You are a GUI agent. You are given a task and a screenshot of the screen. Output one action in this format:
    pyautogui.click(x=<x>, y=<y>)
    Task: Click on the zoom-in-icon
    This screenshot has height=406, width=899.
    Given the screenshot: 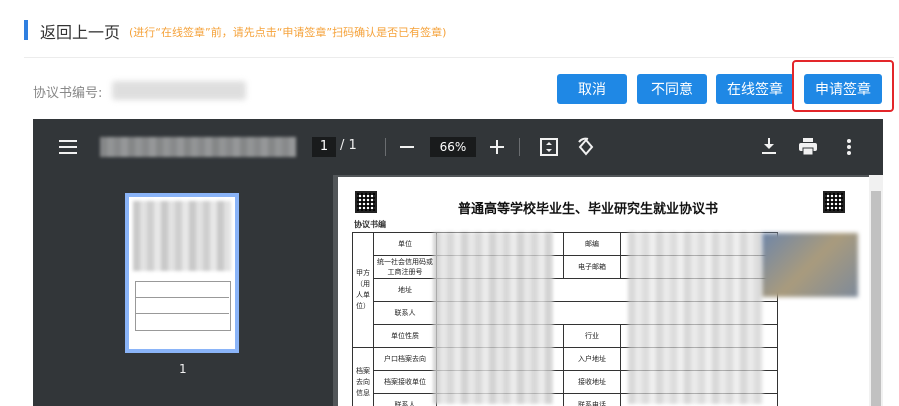 What is the action you would take?
    pyautogui.click(x=497, y=147)
    